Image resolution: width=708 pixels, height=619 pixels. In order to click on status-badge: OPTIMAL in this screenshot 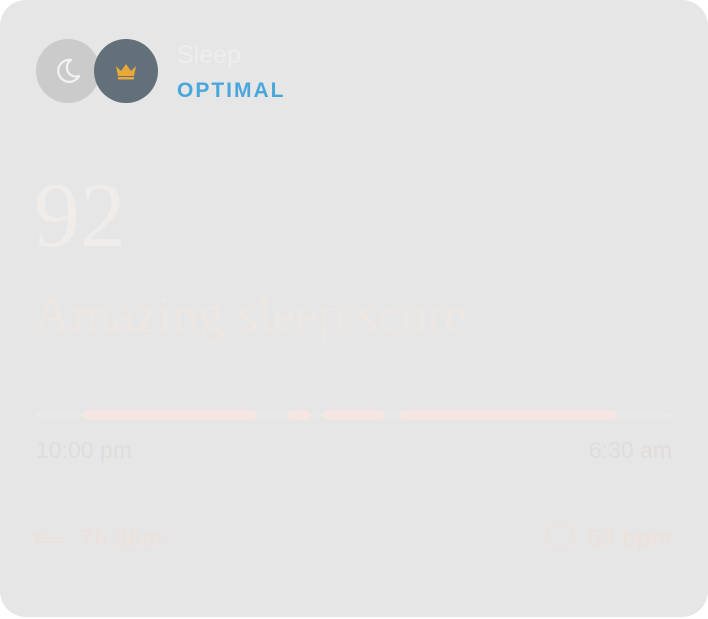, I will do `click(231, 90)`.